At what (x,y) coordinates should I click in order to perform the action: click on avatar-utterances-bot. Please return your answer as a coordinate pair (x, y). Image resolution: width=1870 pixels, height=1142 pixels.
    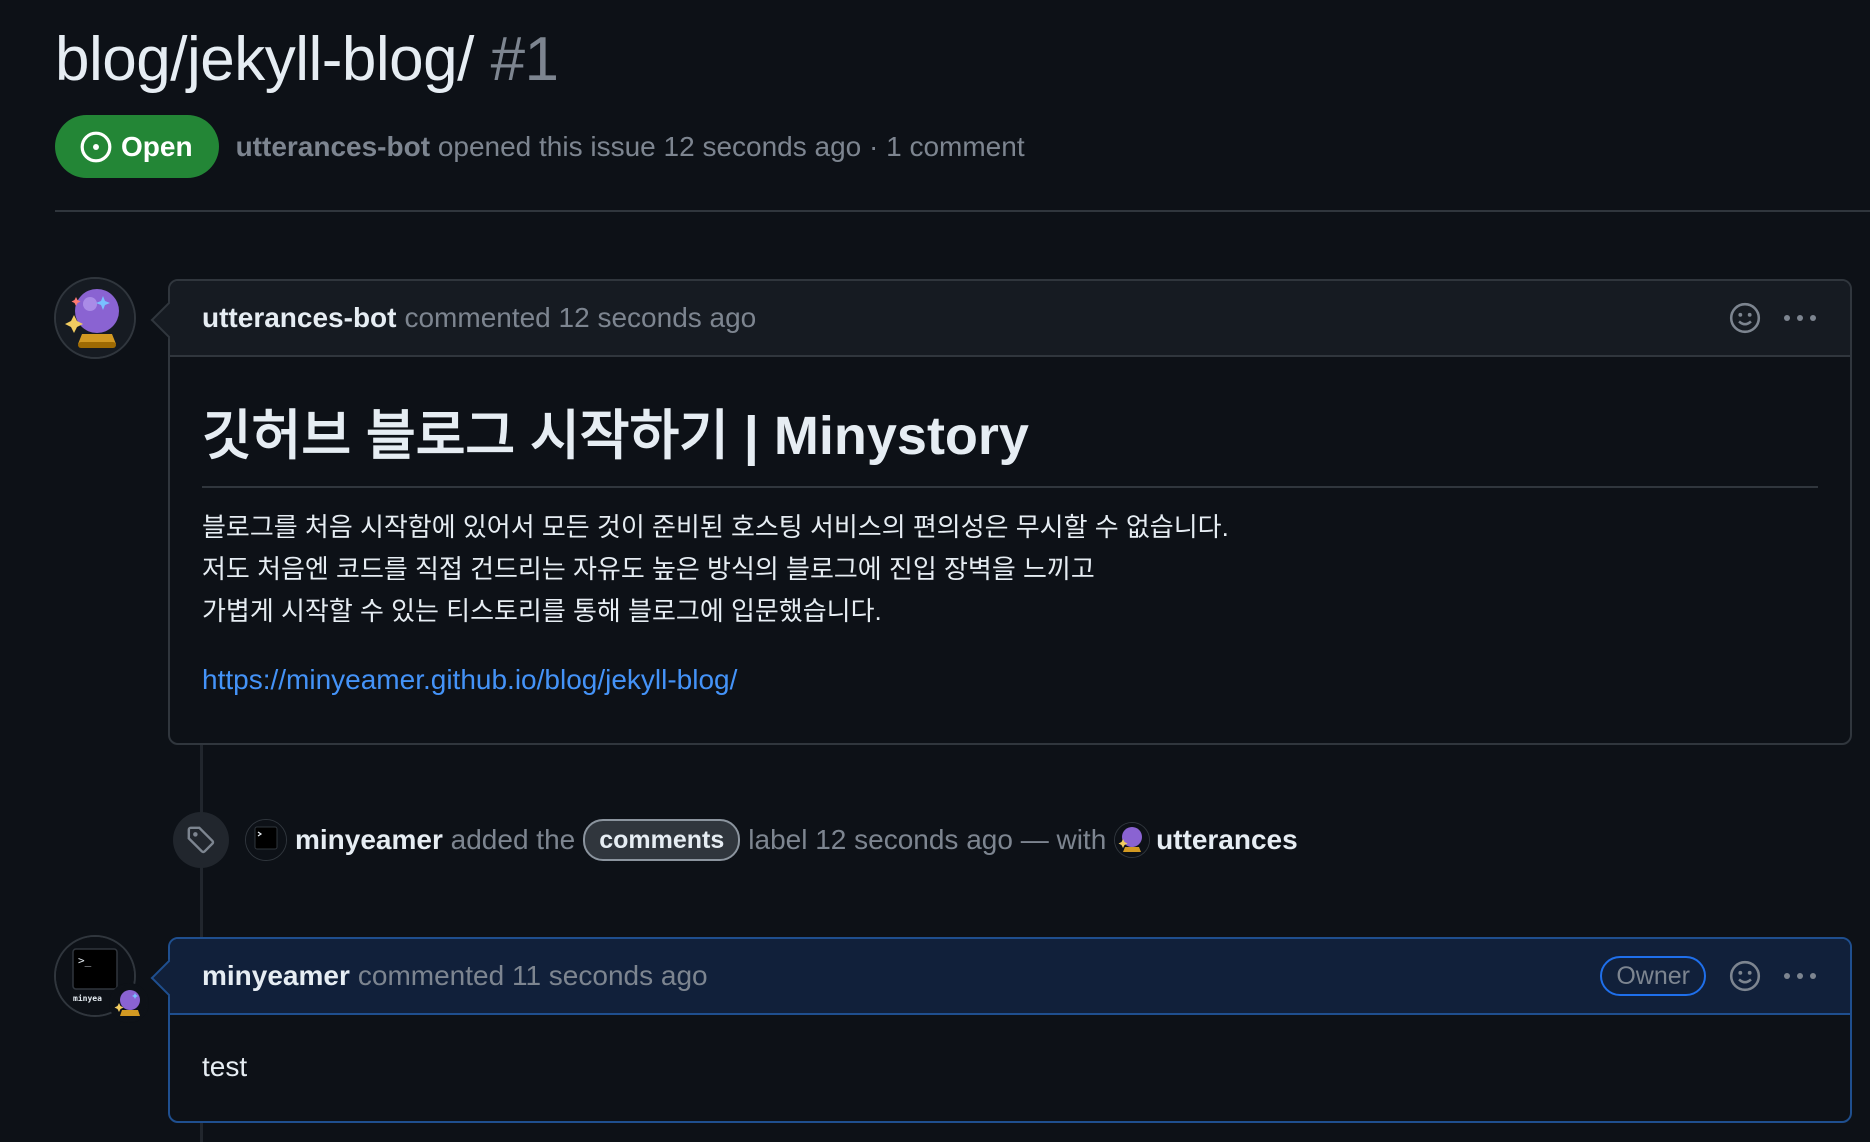
    Looking at the image, I should click on (95, 318).